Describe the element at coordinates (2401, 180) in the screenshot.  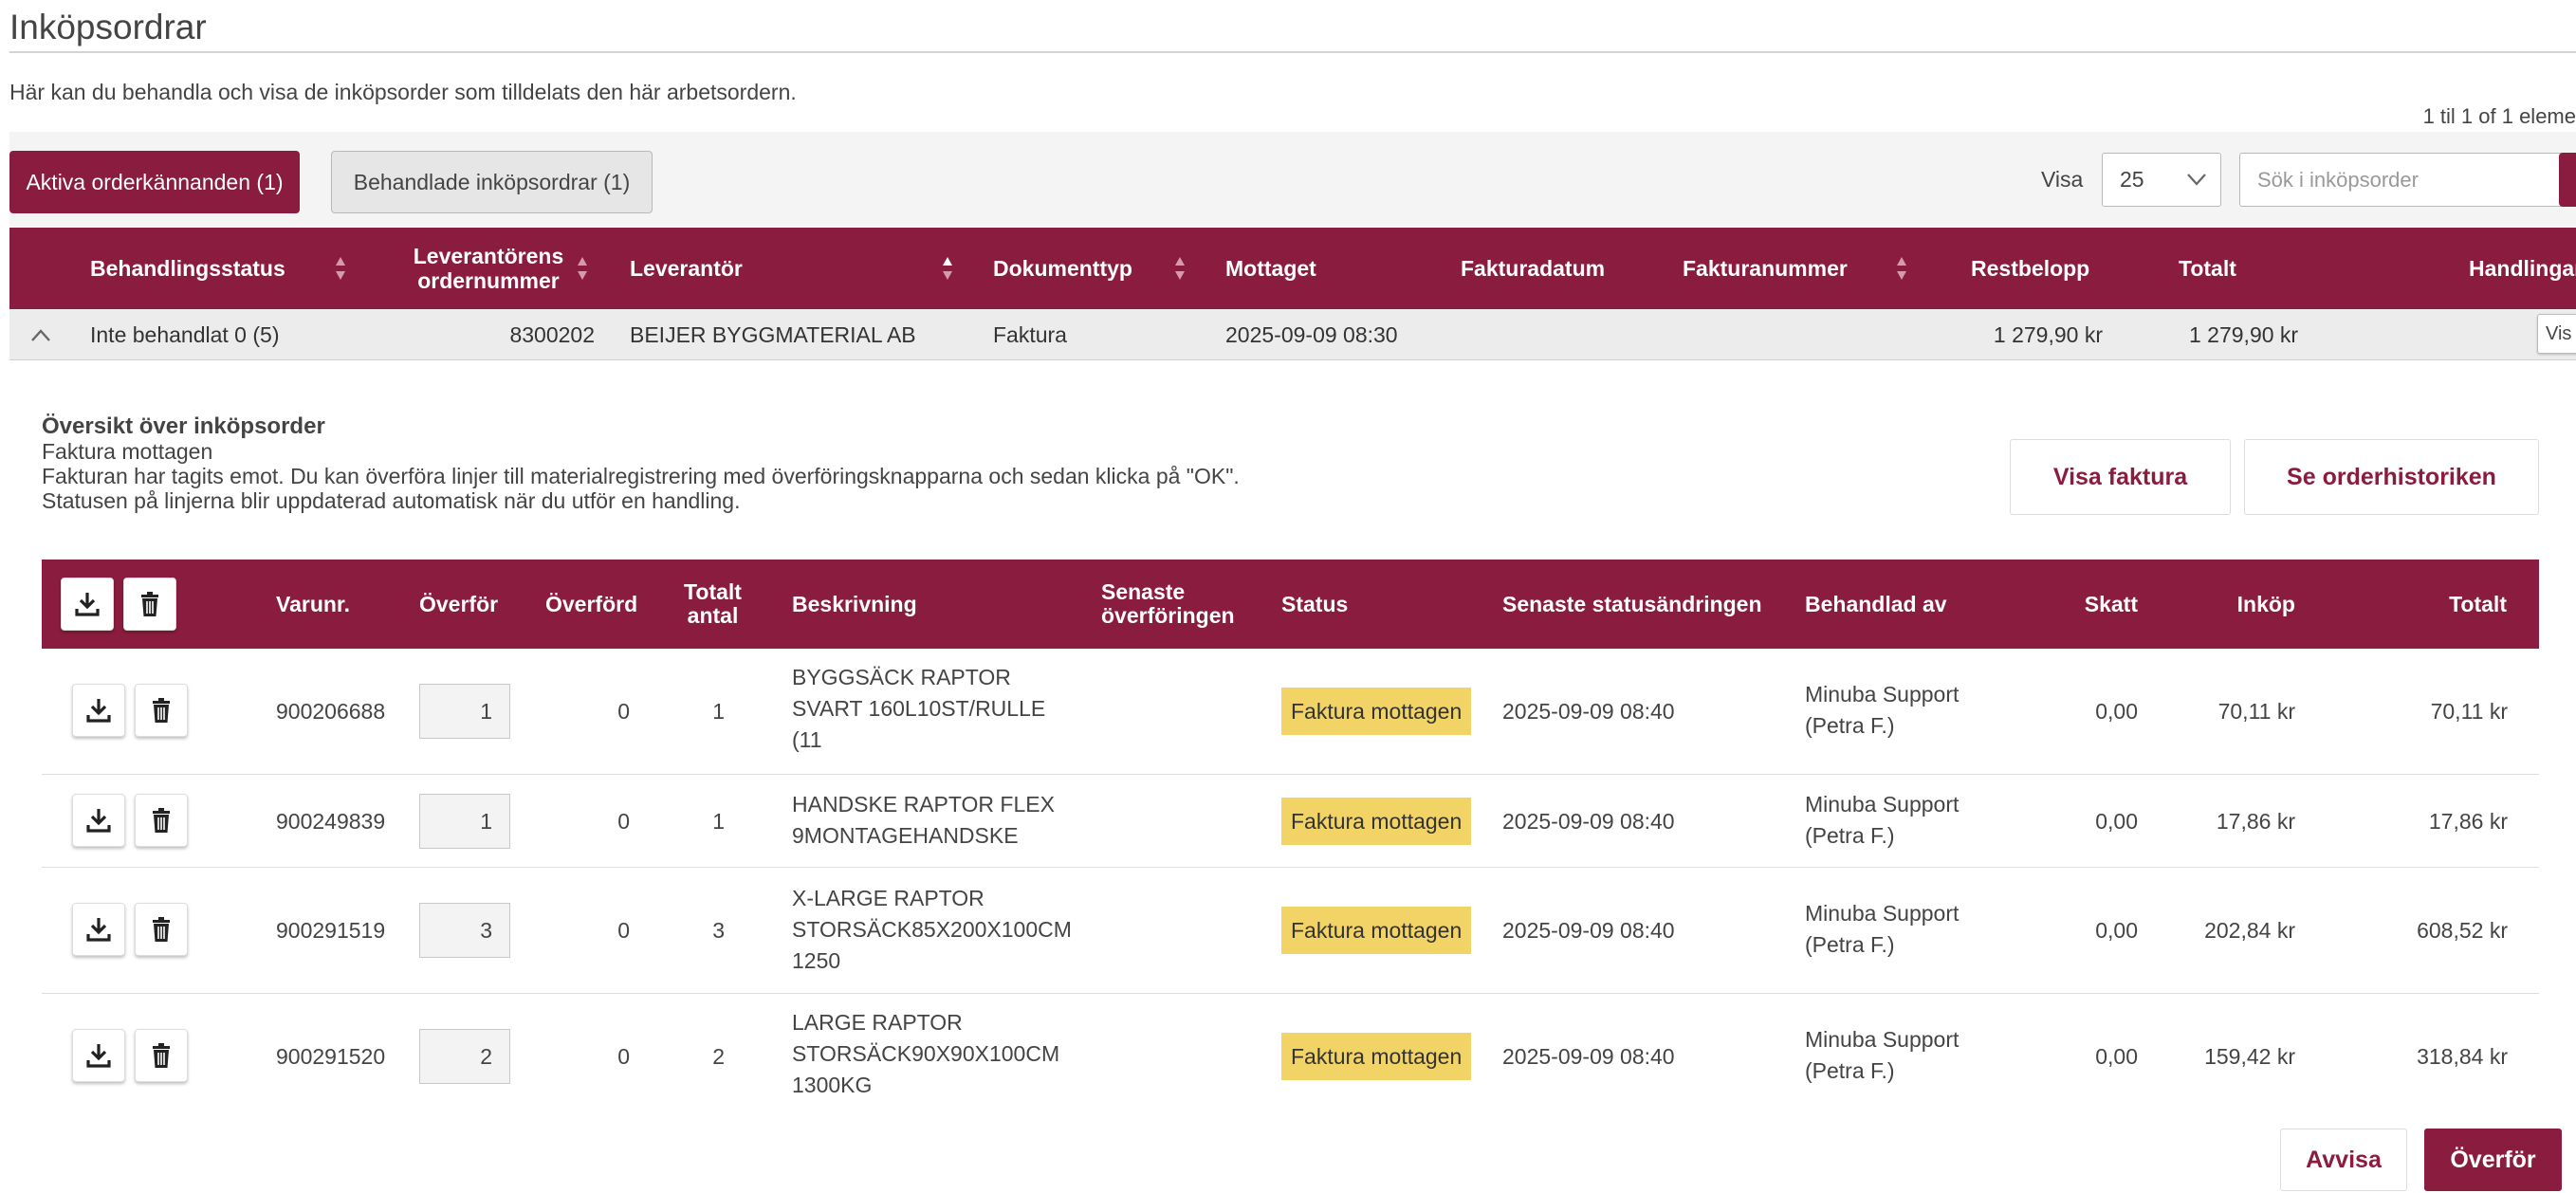
I see `search-input: Sök i inköpsorder` at that location.